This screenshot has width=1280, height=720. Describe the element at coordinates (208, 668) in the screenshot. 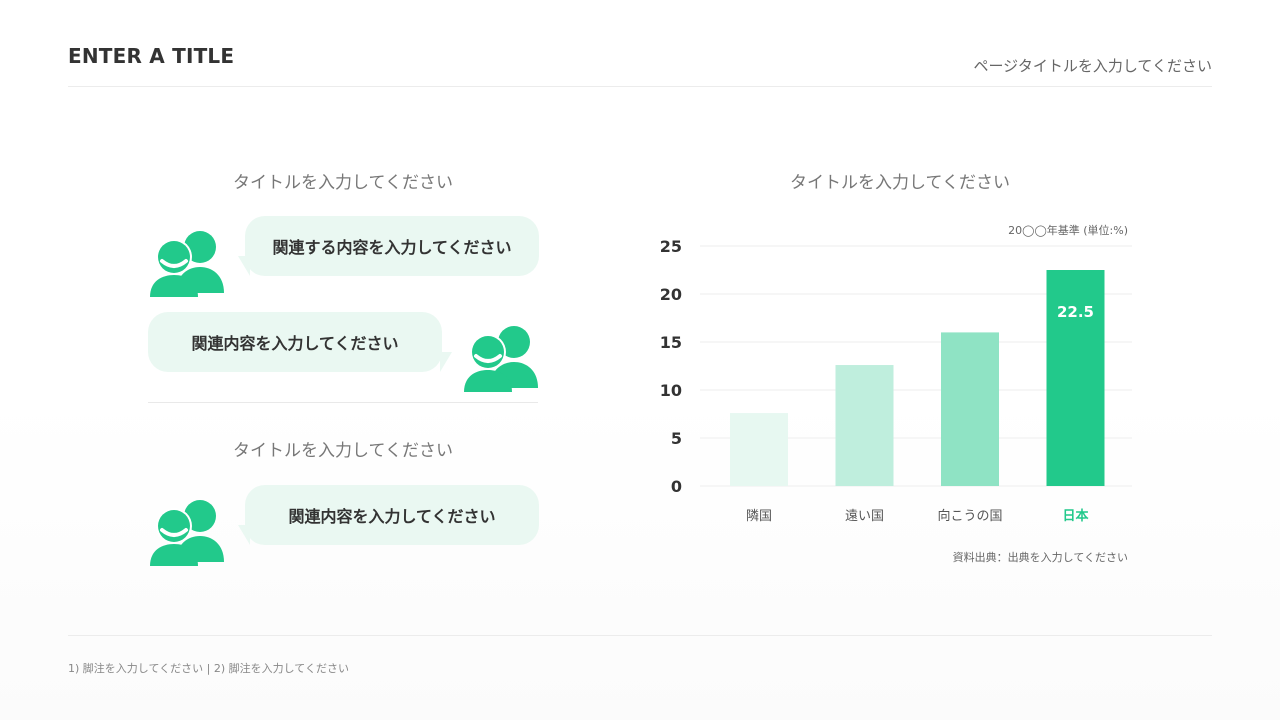

I see `footnote: 1) 脚注を入力してください | 2) 脚注を入力してください` at that location.